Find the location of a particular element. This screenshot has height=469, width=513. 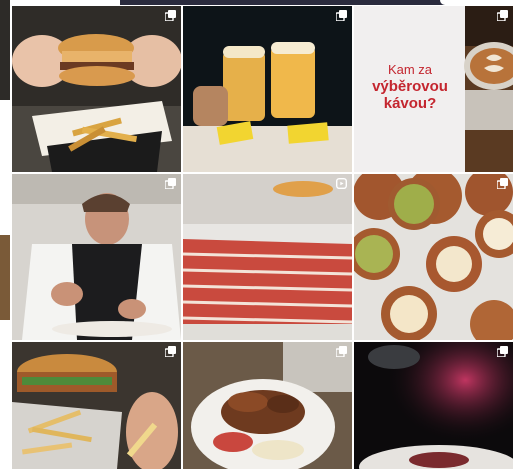

promo-line-1: Kam za is located at coordinates (410, 69).